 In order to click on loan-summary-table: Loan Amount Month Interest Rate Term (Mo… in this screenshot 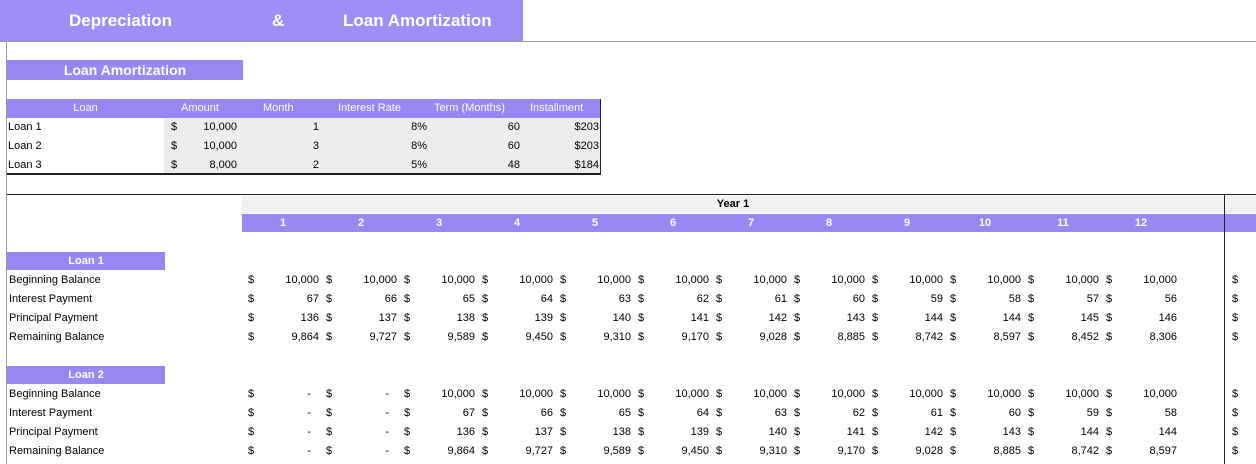, I will do `click(304, 137)`.